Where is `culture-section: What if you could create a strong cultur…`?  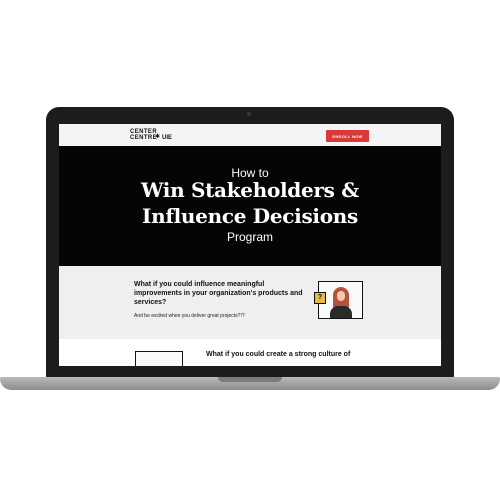
culture-section: What if you could create a strong cultur… is located at coordinates (250, 352).